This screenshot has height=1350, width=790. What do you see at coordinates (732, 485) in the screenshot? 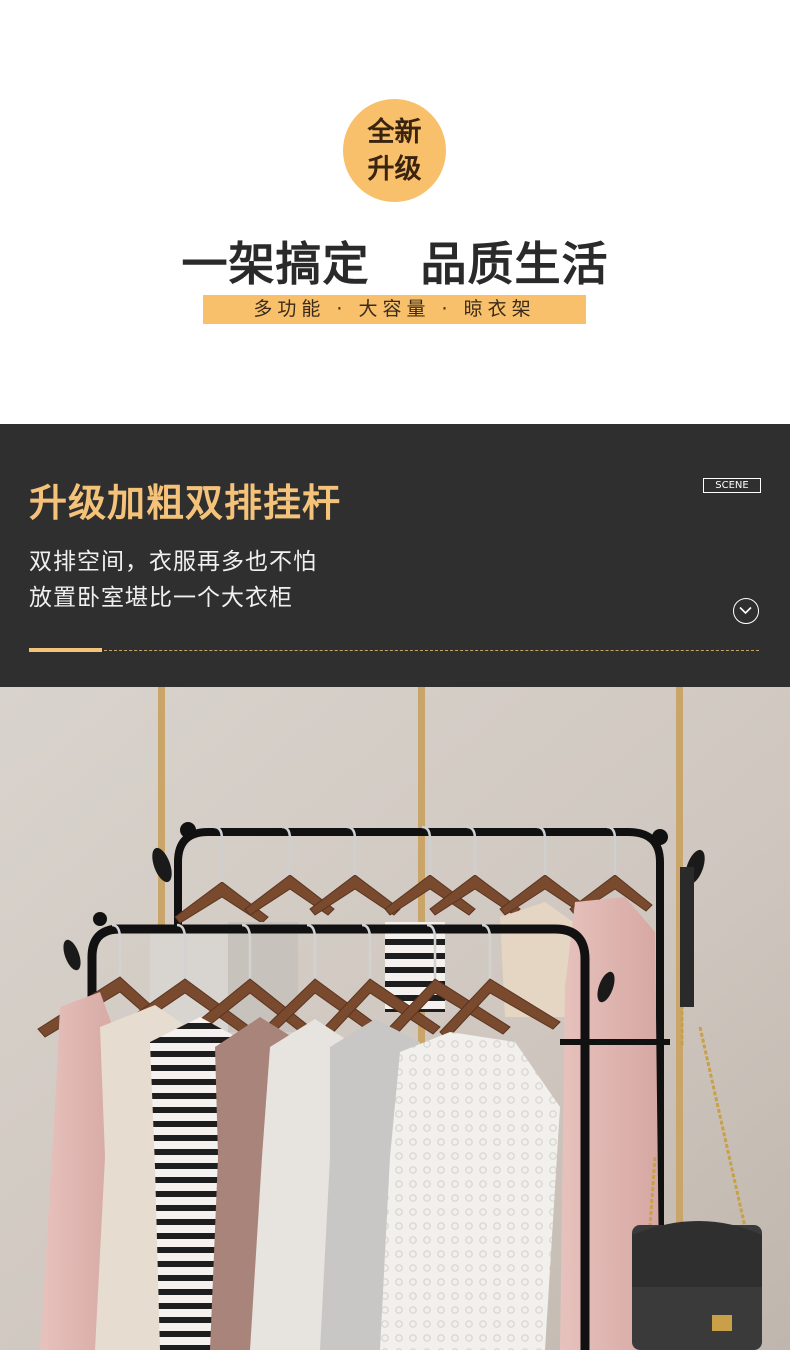
I see `scene-label: SCENE` at bounding box center [732, 485].